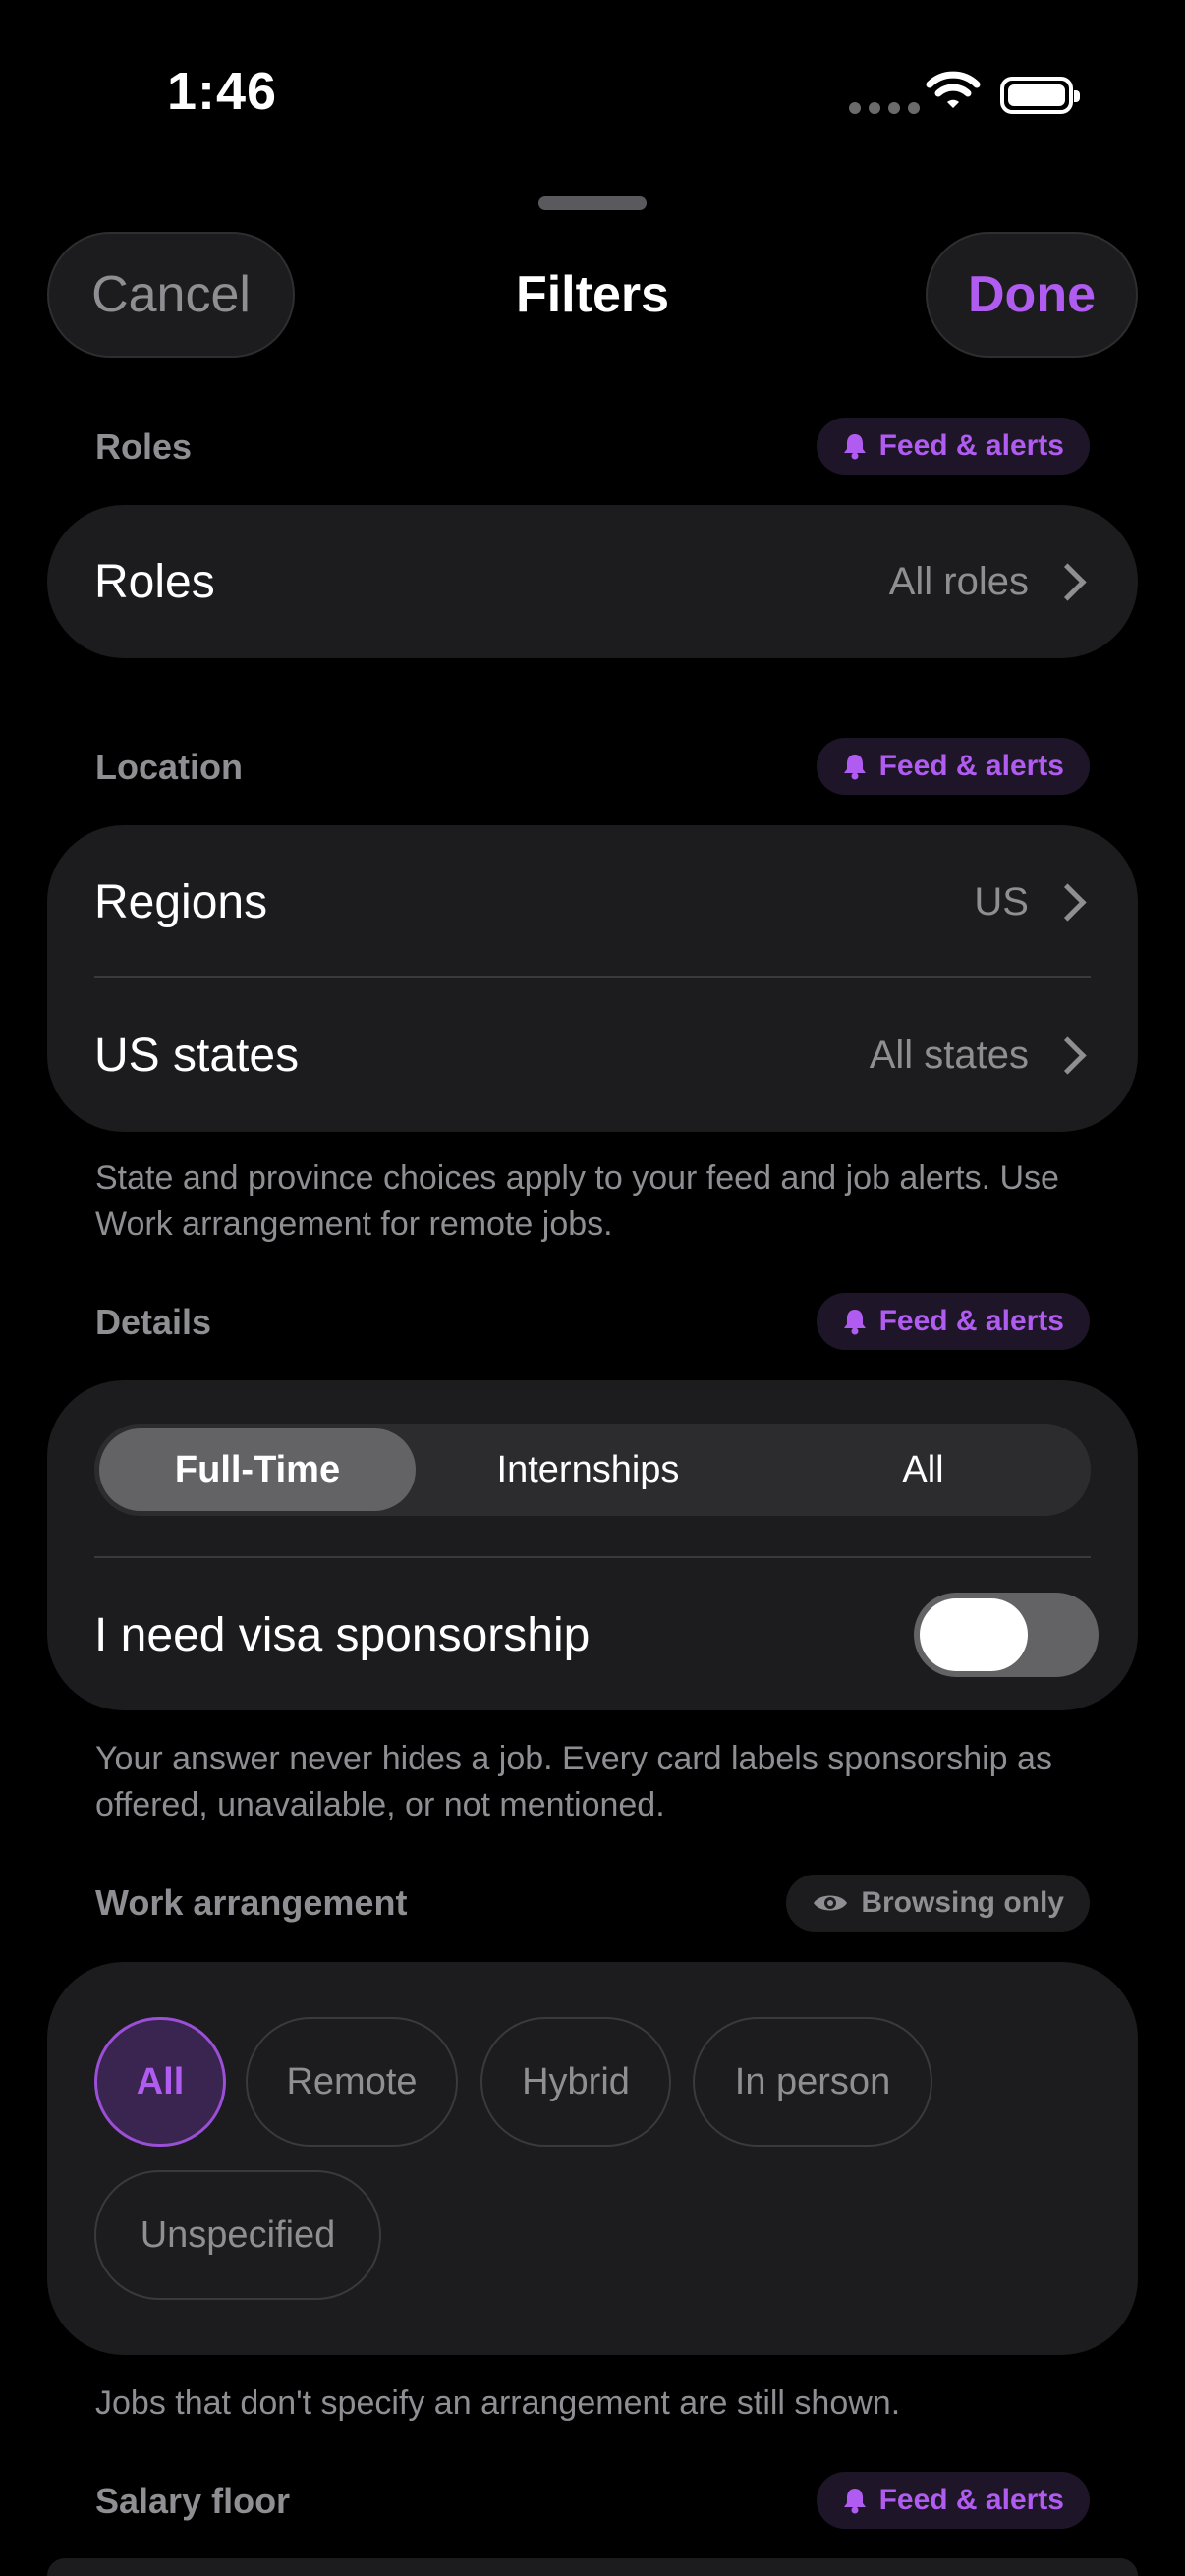 The image size is (1185, 2576). I want to click on row-label: Regions, so click(181, 901).